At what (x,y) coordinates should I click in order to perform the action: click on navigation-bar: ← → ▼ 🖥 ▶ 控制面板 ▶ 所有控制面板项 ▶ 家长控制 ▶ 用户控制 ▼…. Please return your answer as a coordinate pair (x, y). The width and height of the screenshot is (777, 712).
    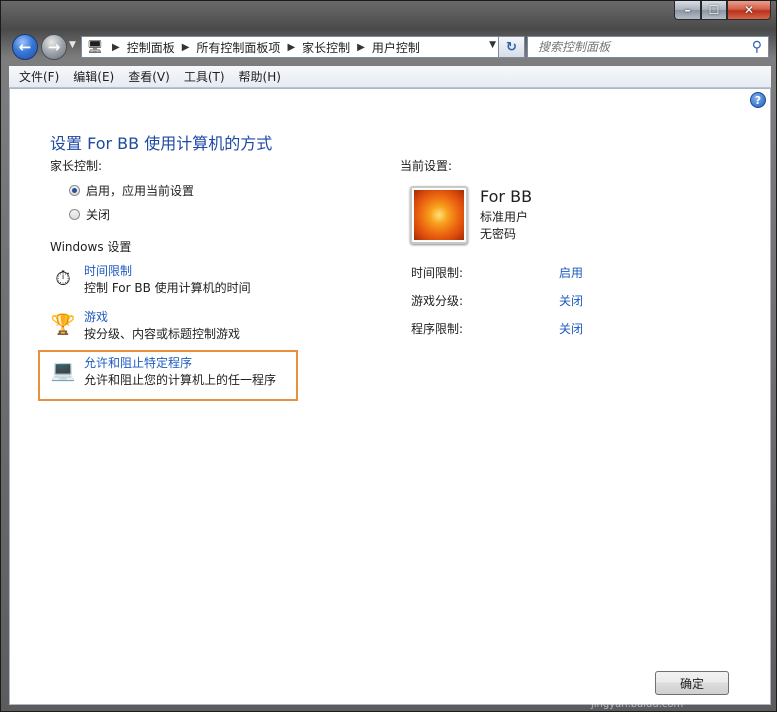
    Looking at the image, I should click on (389, 47).